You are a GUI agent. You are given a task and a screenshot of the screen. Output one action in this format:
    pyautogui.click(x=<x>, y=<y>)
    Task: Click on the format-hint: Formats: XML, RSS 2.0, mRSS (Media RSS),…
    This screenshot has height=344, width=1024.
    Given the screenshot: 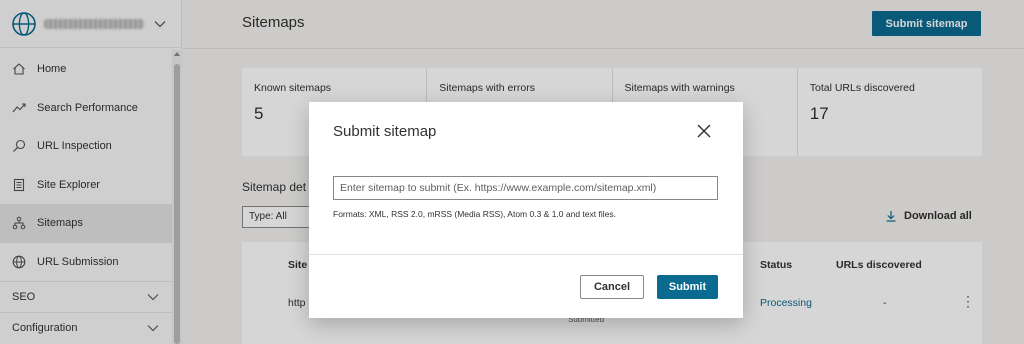 What is the action you would take?
    pyautogui.click(x=474, y=214)
    